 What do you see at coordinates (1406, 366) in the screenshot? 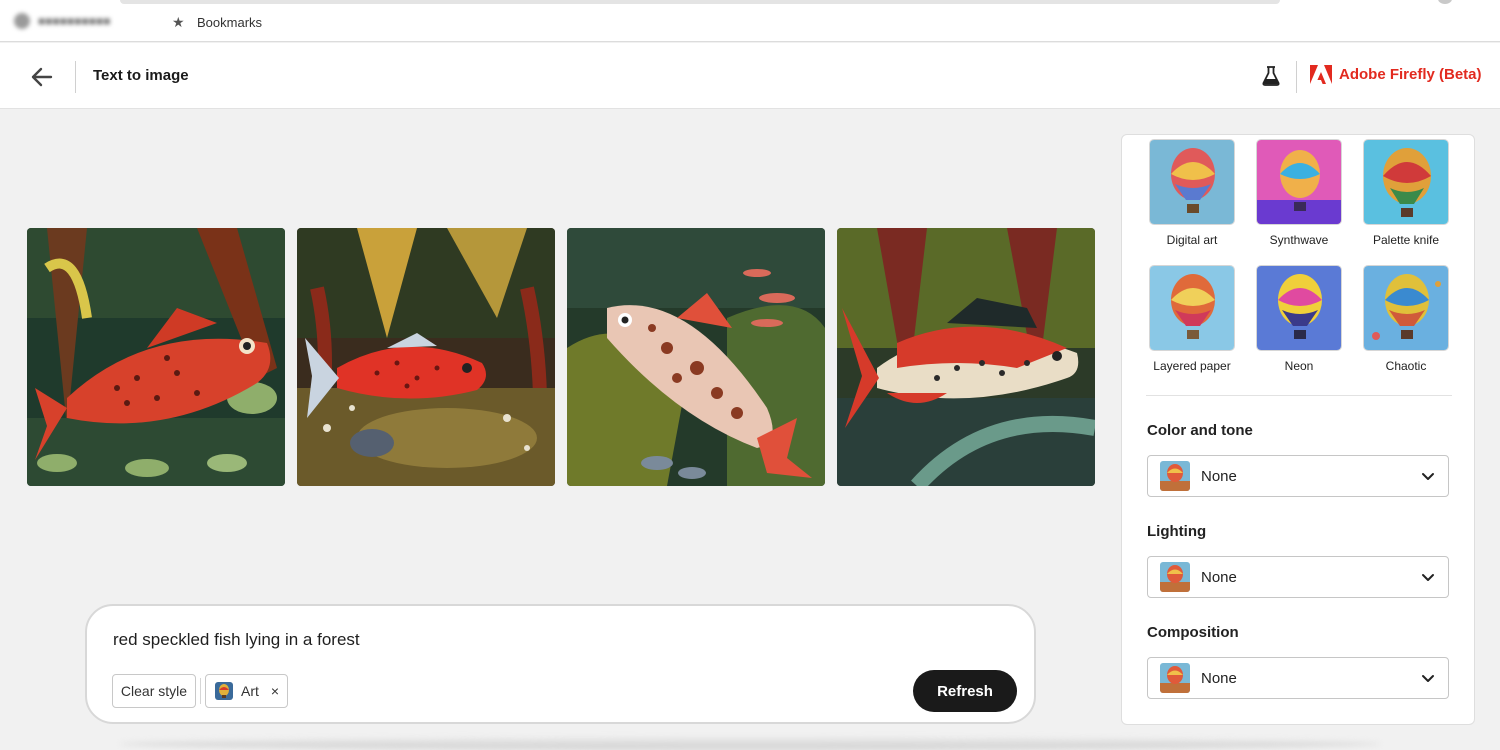
I see `style-label: Chaotic` at bounding box center [1406, 366].